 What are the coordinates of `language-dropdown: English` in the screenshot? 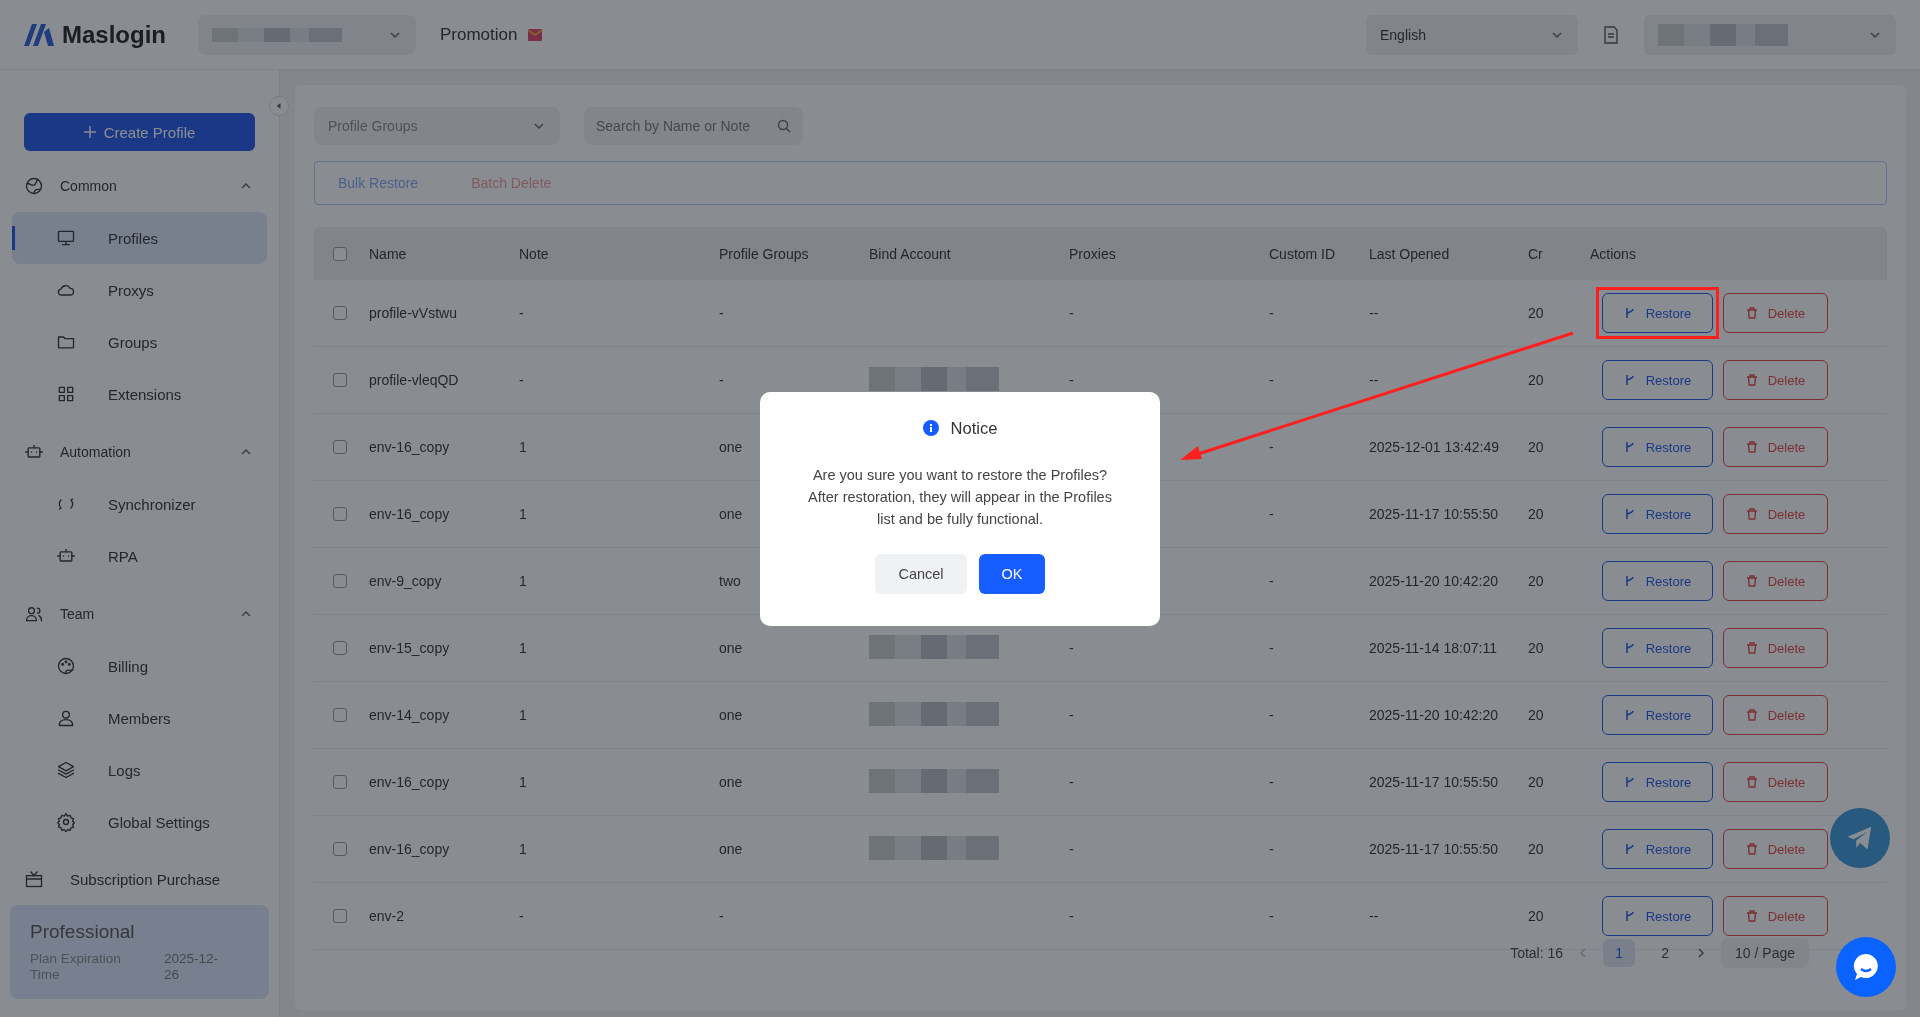 It's located at (1472, 34).